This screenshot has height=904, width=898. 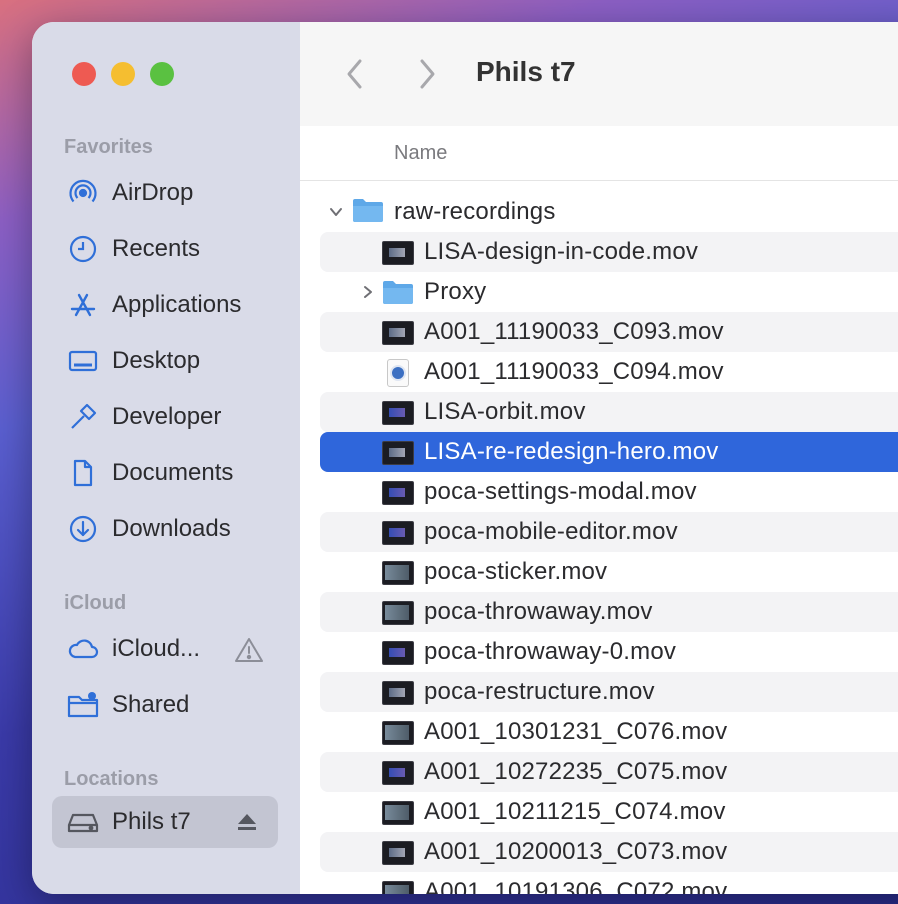 I want to click on minimize-button, so click(x=123, y=74).